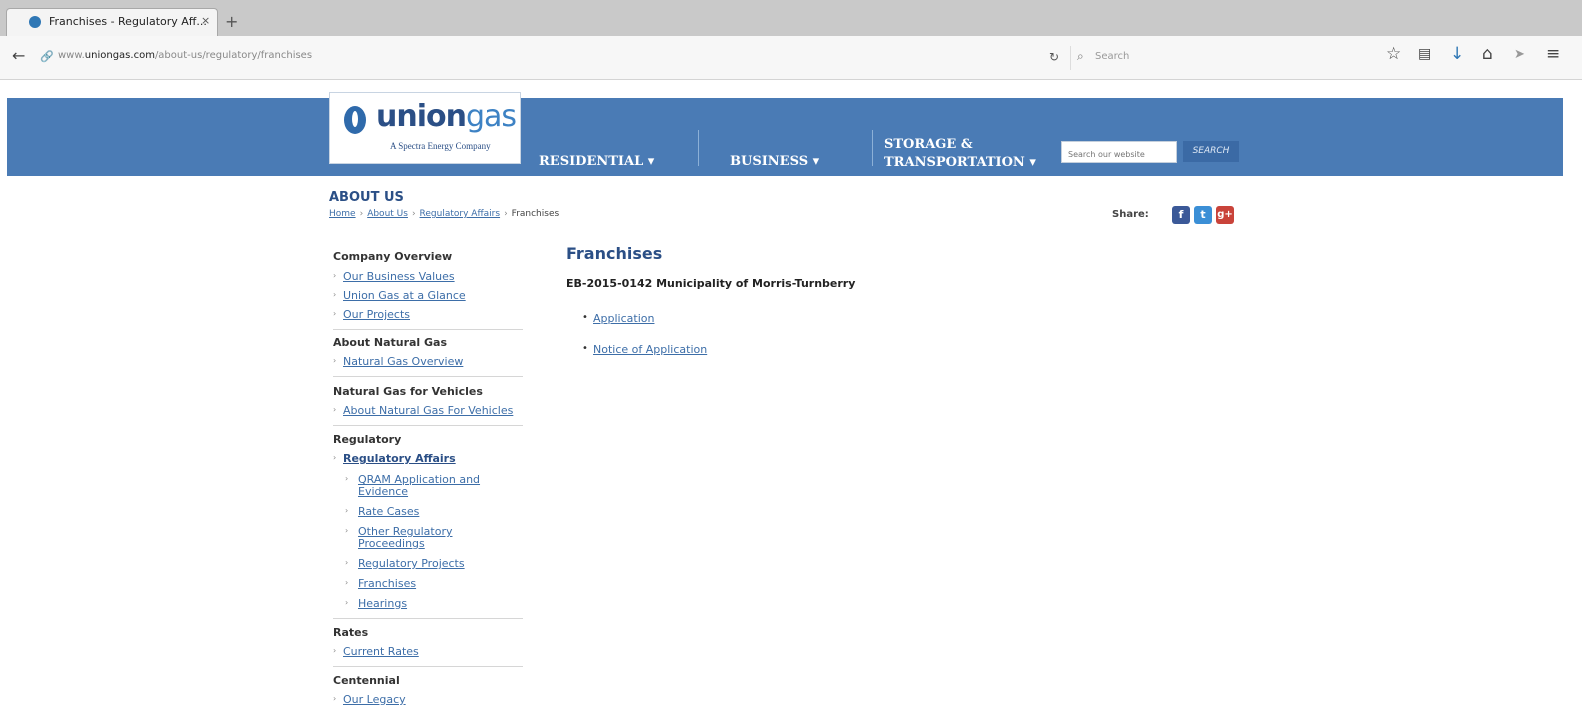  Describe the element at coordinates (387, 584) in the screenshot. I see `sidebar-item-franchises: Franchises` at that location.